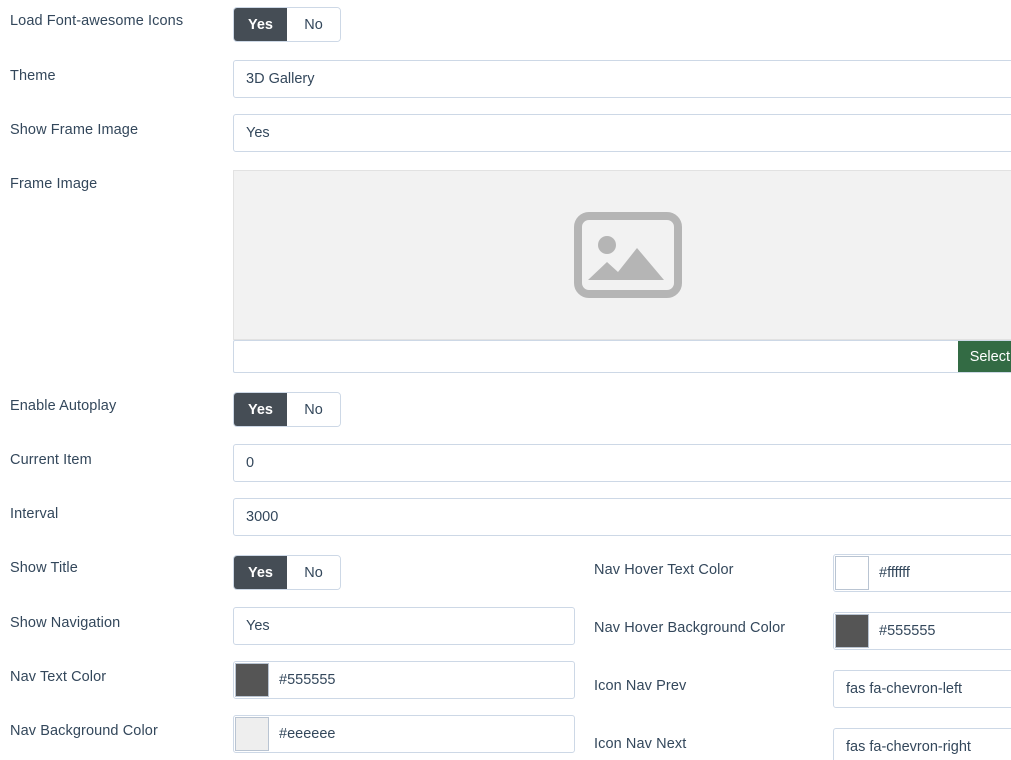 The height and width of the screenshot is (760, 1011). Describe the element at coordinates (404, 734) in the screenshot. I see `colorfield-nav-background-color: #eeeeee` at that location.